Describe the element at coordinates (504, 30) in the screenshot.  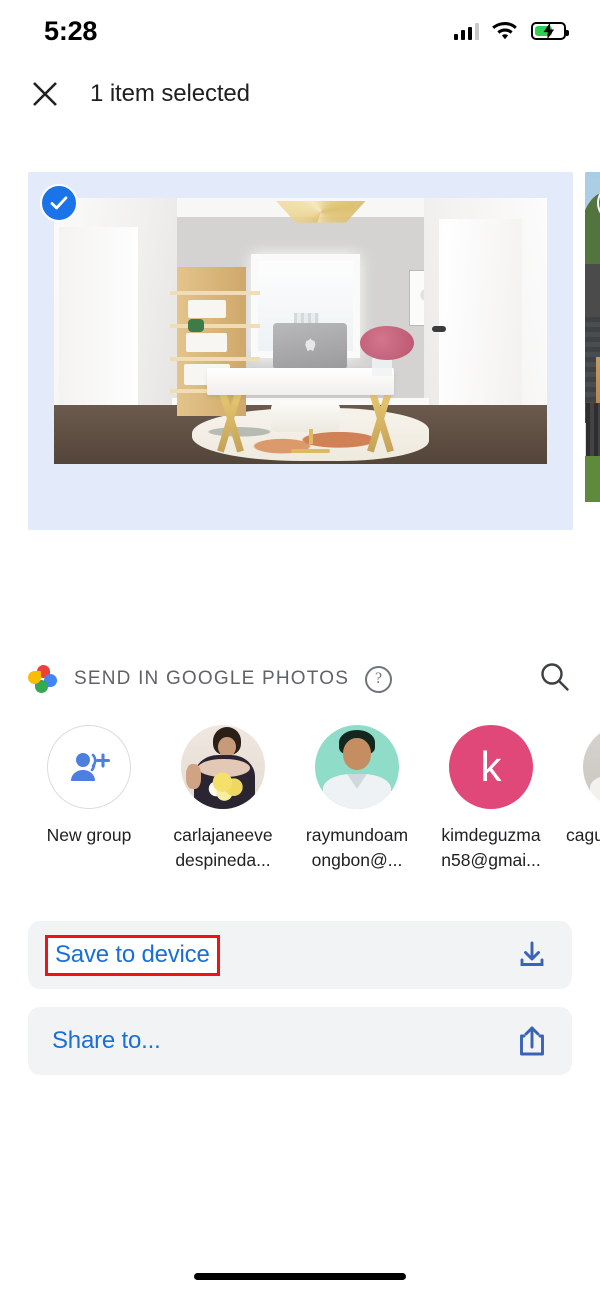
I see `wifi-icon` at that location.